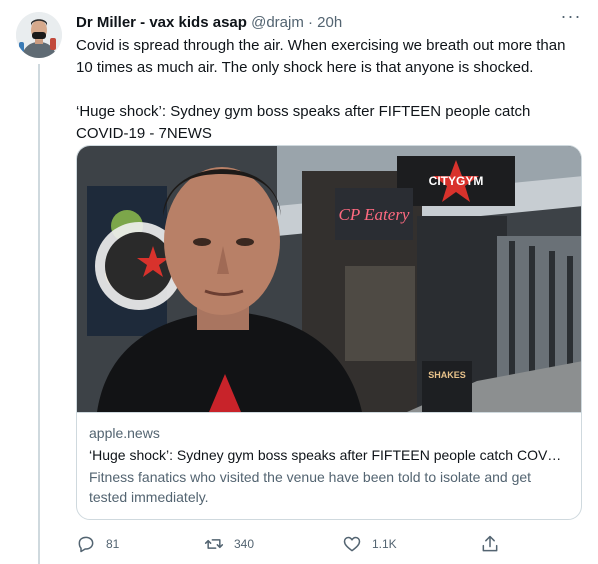 The width and height of the screenshot is (598, 564). I want to click on tweet-actions: 81 340 1.1K, so click(291, 544).